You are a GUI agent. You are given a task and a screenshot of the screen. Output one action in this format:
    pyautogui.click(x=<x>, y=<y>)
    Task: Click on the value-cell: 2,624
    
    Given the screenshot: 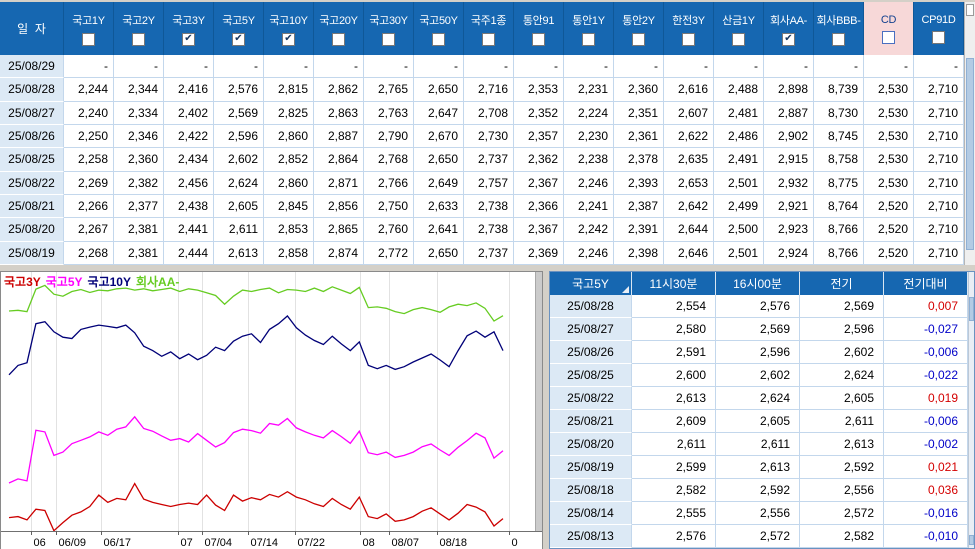 What is the action you would take?
    pyautogui.click(x=239, y=183)
    